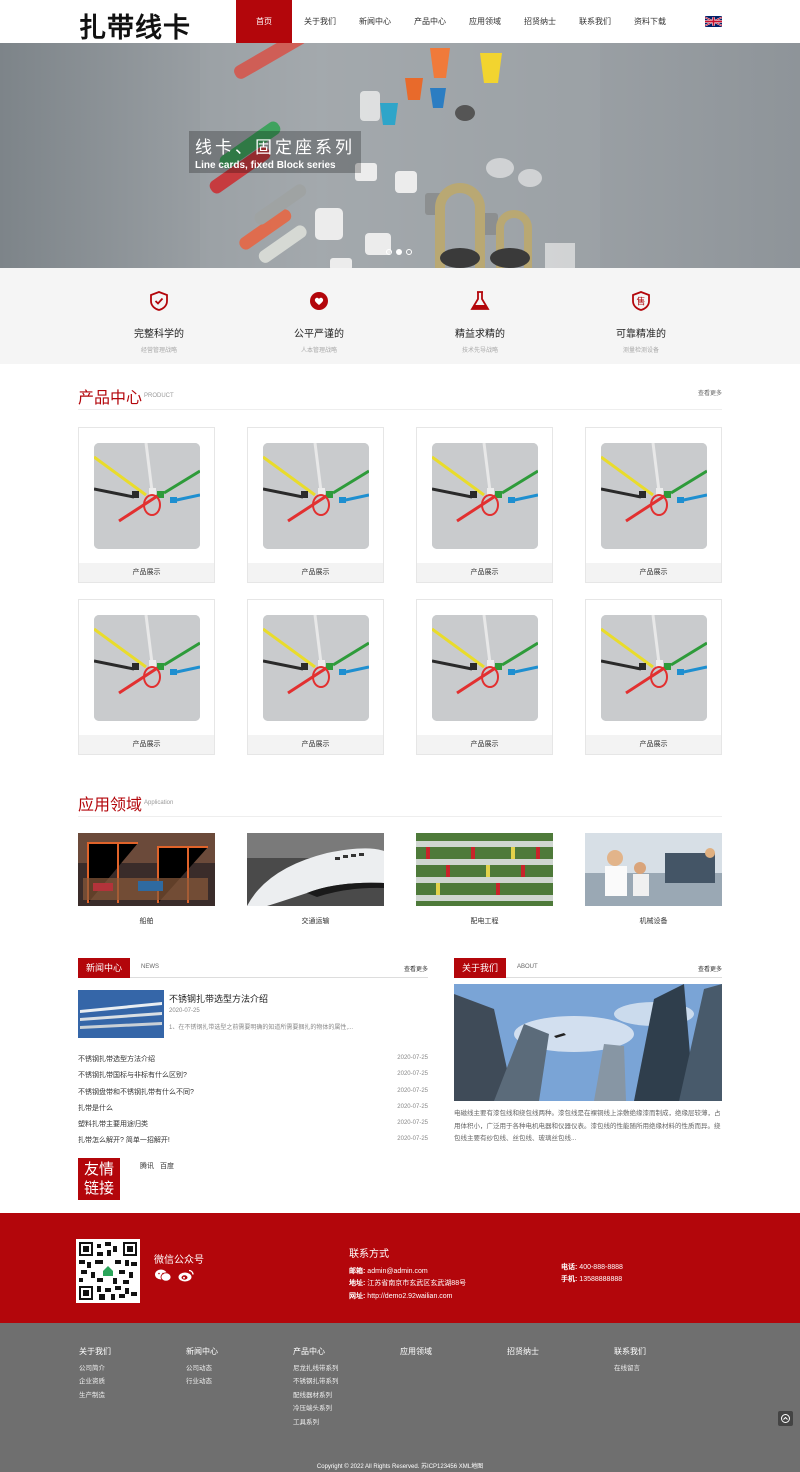 The width and height of the screenshot is (800, 1472). I want to click on nav-contact: 联系我们, so click(595, 21).